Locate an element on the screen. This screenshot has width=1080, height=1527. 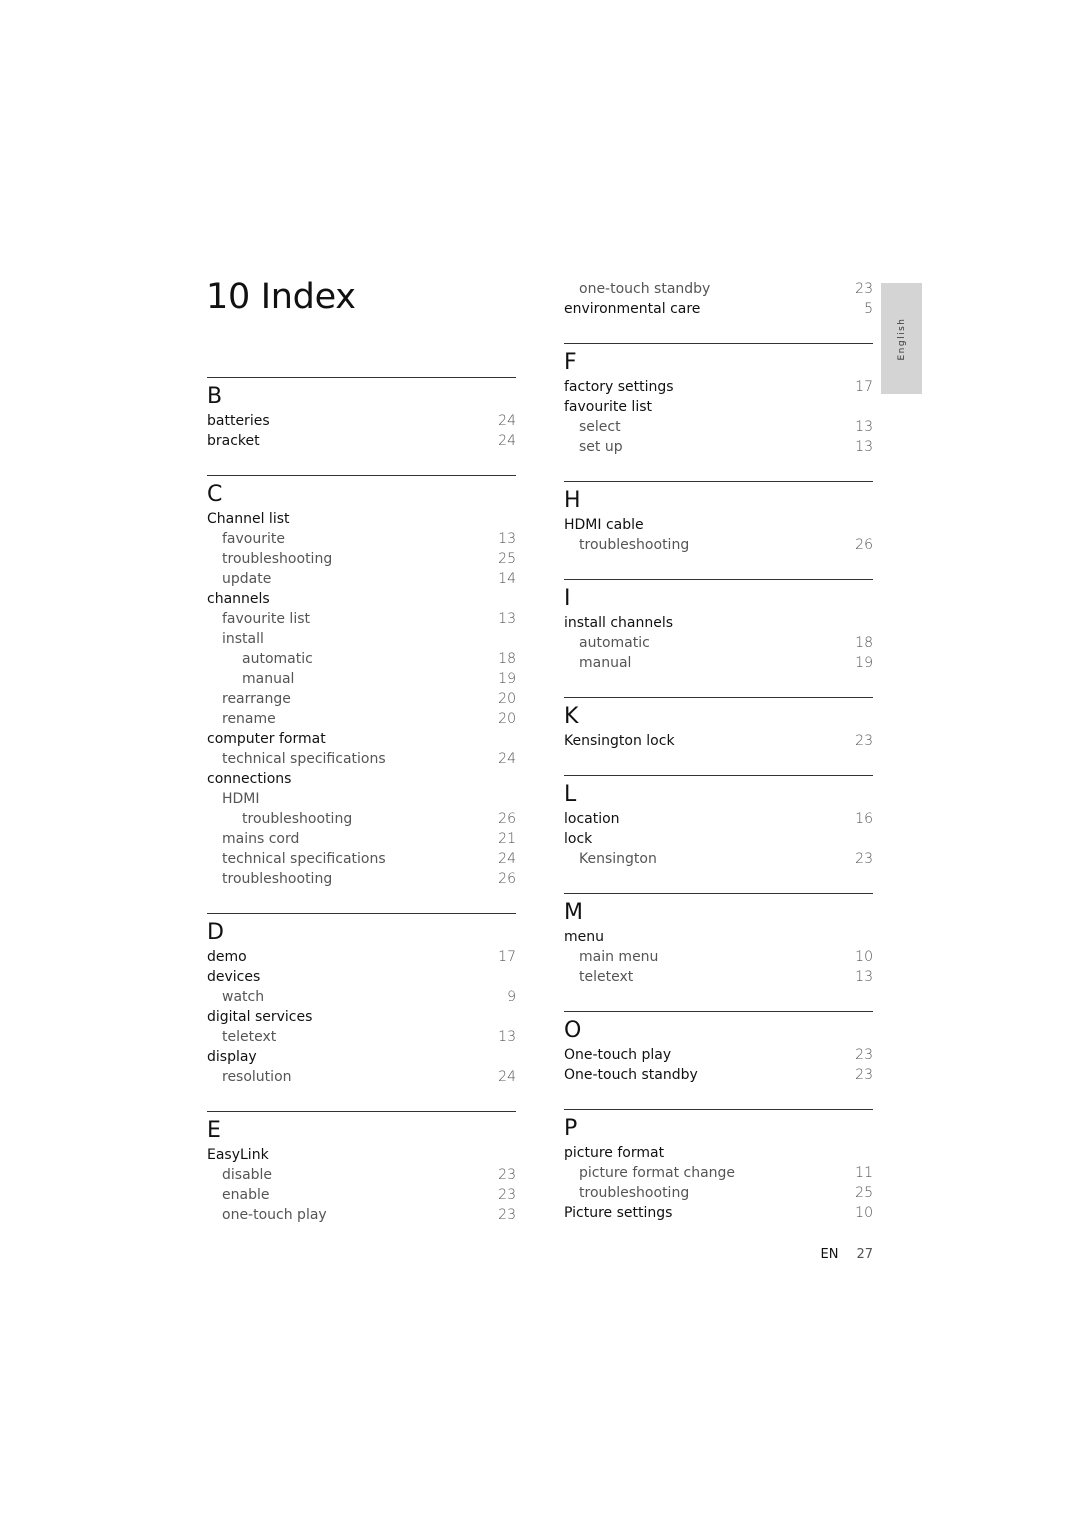
index-entry: computer format is located at coordinates (361, 739).